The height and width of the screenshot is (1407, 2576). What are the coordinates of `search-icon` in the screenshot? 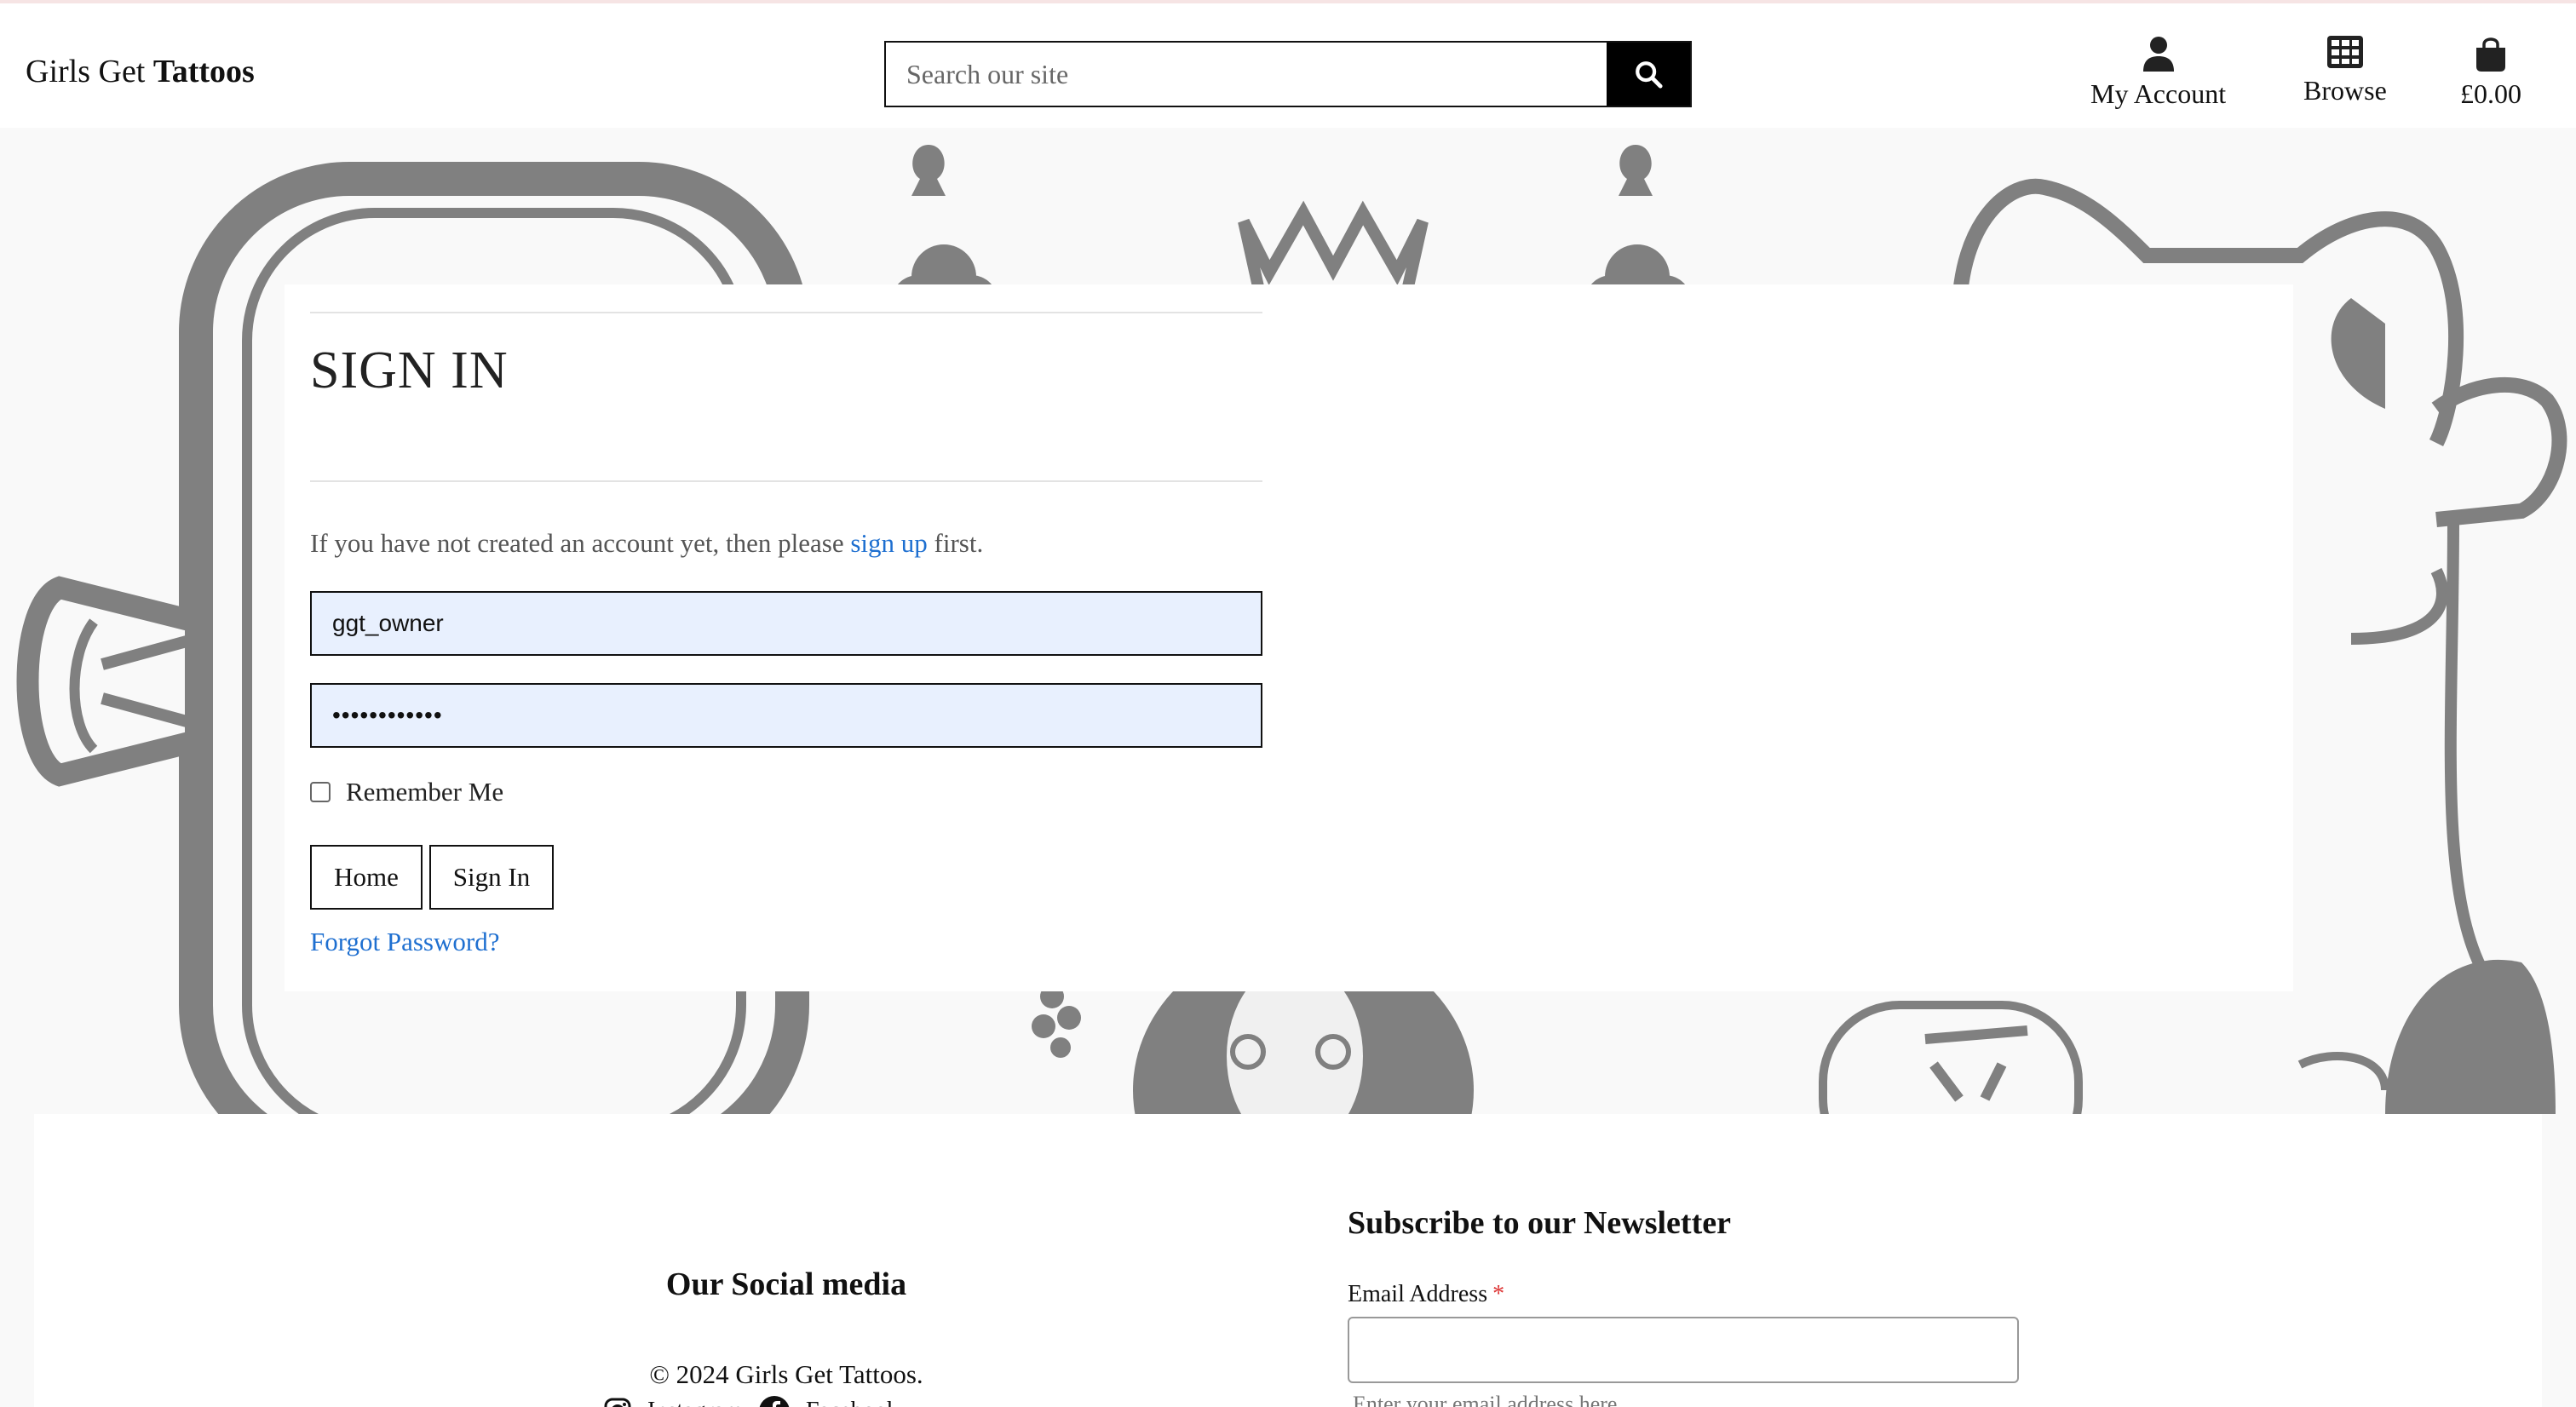 It's located at (1650, 75).